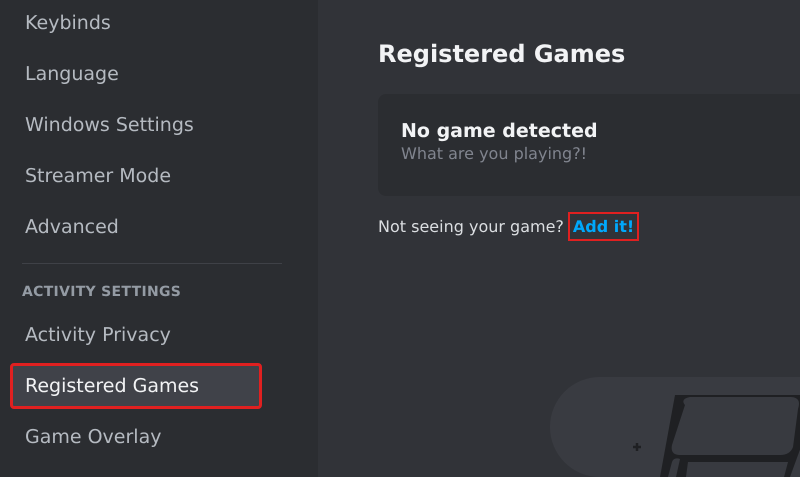  Describe the element at coordinates (153, 23) in the screenshot. I see `sidebar-item: Keybinds` at that location.